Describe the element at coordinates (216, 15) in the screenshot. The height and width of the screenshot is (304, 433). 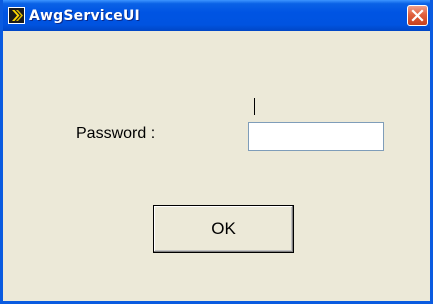
I see `title-bar: AwgServiceUI` at that location.